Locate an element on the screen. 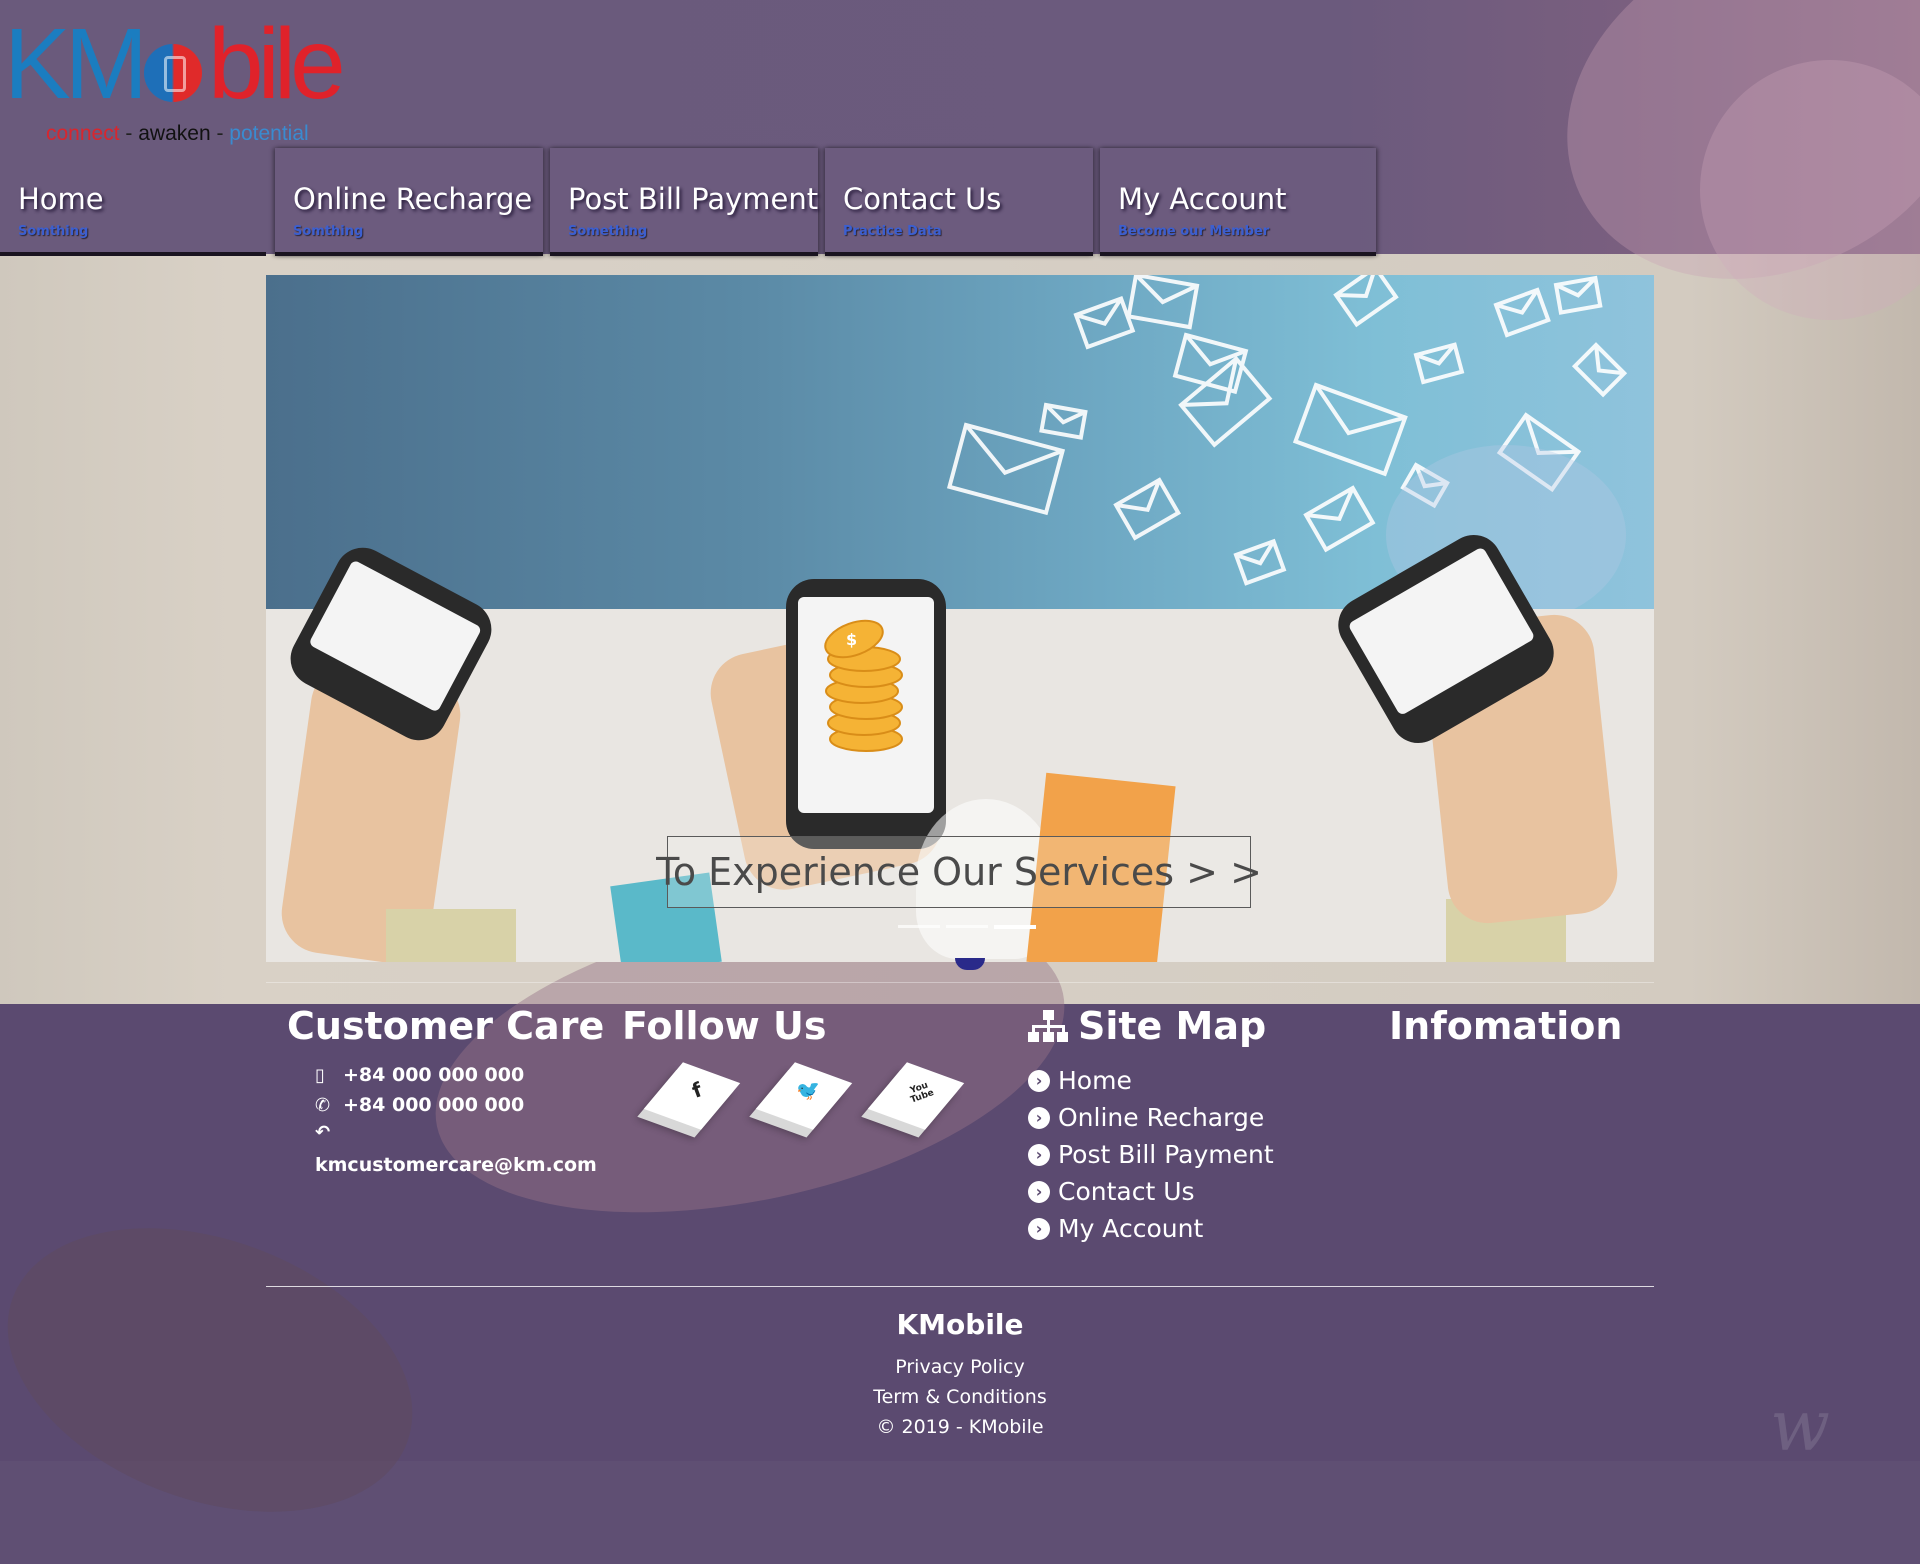 This screenshot has height=1564, width=1920. nav-label: My Account is located at coordinates (1202, 199).